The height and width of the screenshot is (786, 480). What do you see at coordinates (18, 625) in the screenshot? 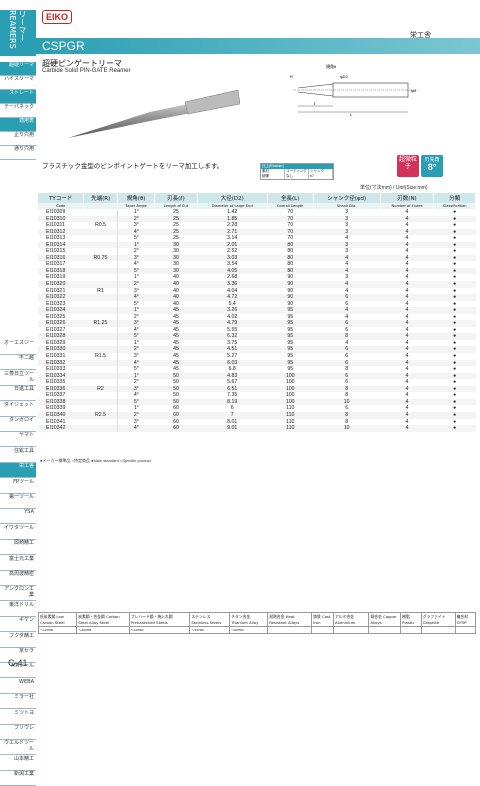
I see `sidebar-item: ギケン` at bounding box center [18, 625].